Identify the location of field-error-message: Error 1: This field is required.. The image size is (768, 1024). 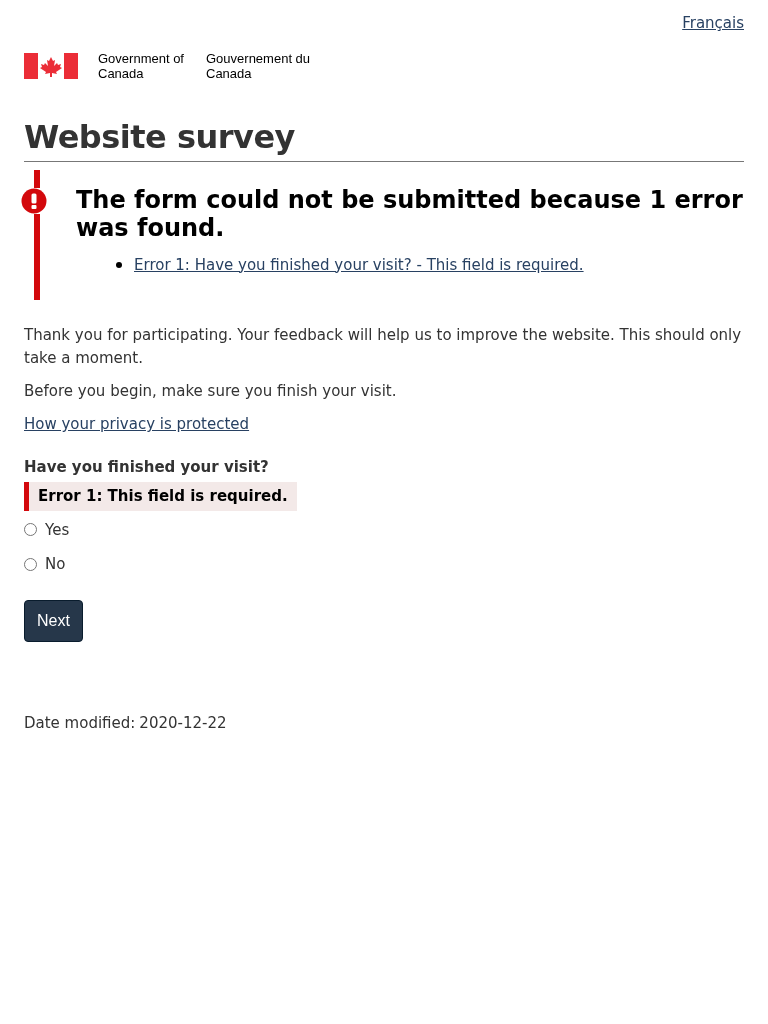
(160, 496).